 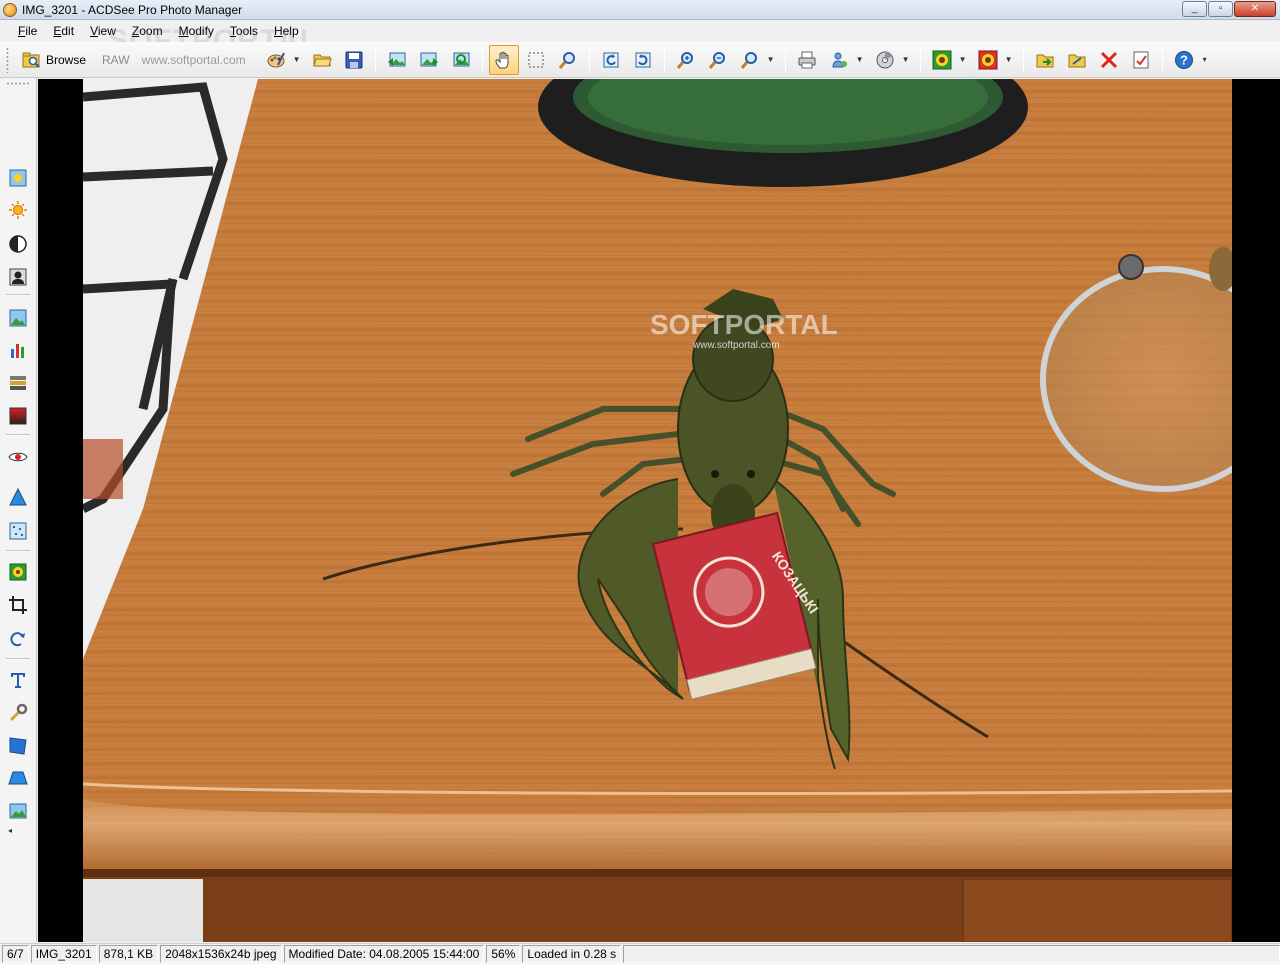 I want to click on tool-histogram, so click(x=18, y=350).